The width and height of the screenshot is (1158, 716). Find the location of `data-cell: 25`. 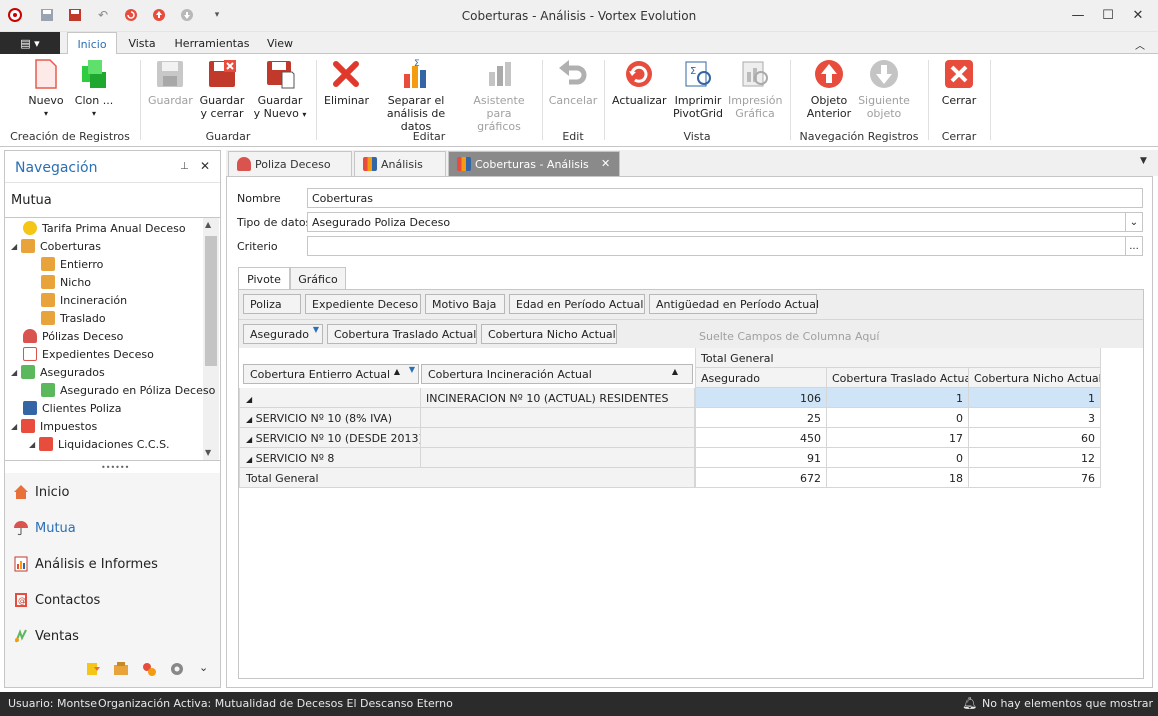

data-cell: 25 is located at coordinates (761, 418).